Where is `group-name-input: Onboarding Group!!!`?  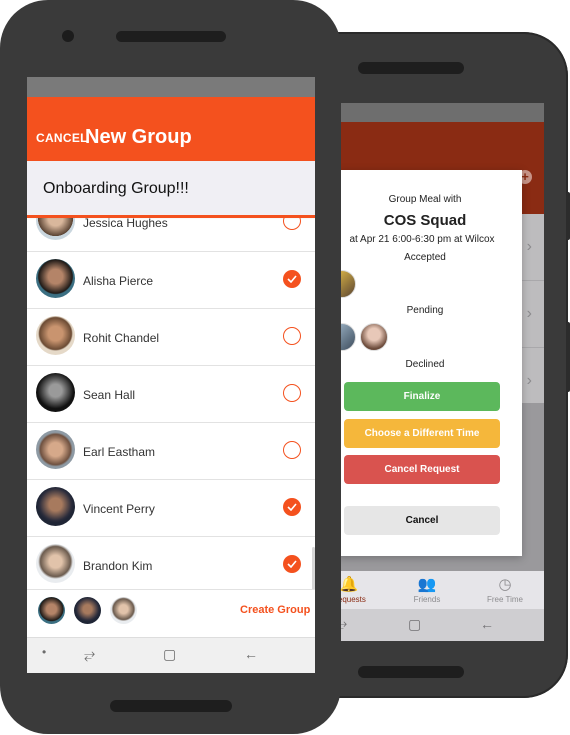 group-name-input: Onboarding Group!!! is located at coordinates (171, 189).